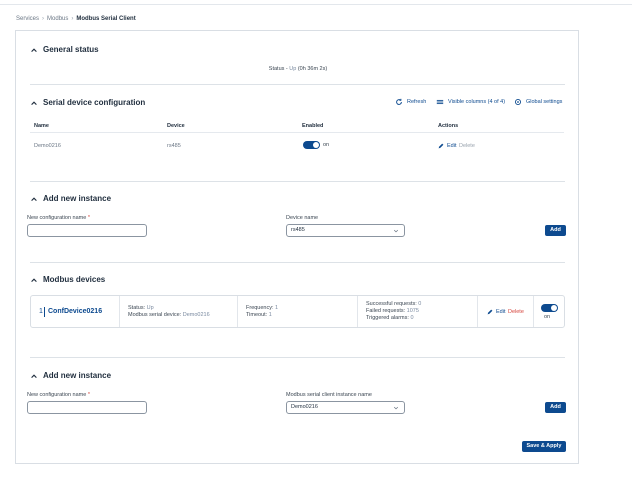  Describe the element at coordinates (316, 2) in the screenshot. I see `top-bar-line` at that location.